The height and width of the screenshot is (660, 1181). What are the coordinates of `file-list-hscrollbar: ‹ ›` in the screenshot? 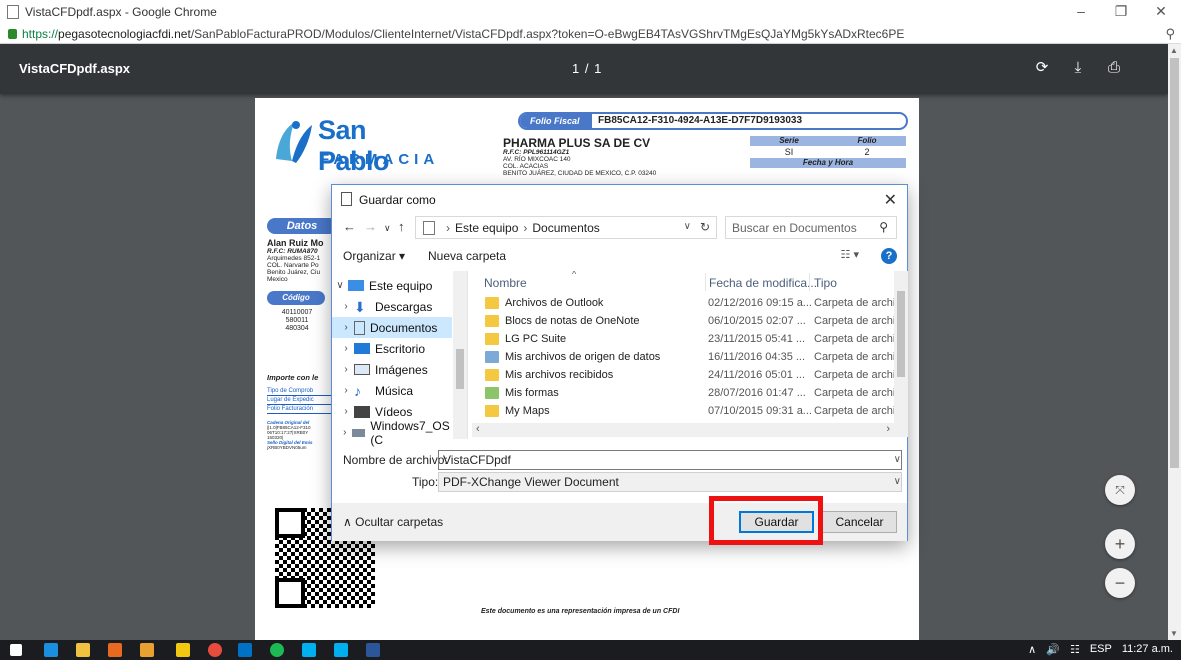 It's located at (690, 430).